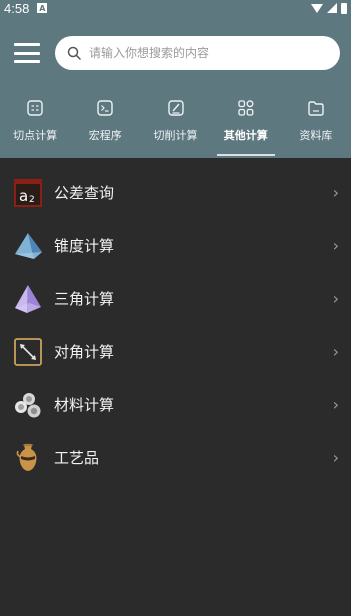  Describe the element at coordinates (344, 8) in the screenshot. I see `battery-icon` at that location.